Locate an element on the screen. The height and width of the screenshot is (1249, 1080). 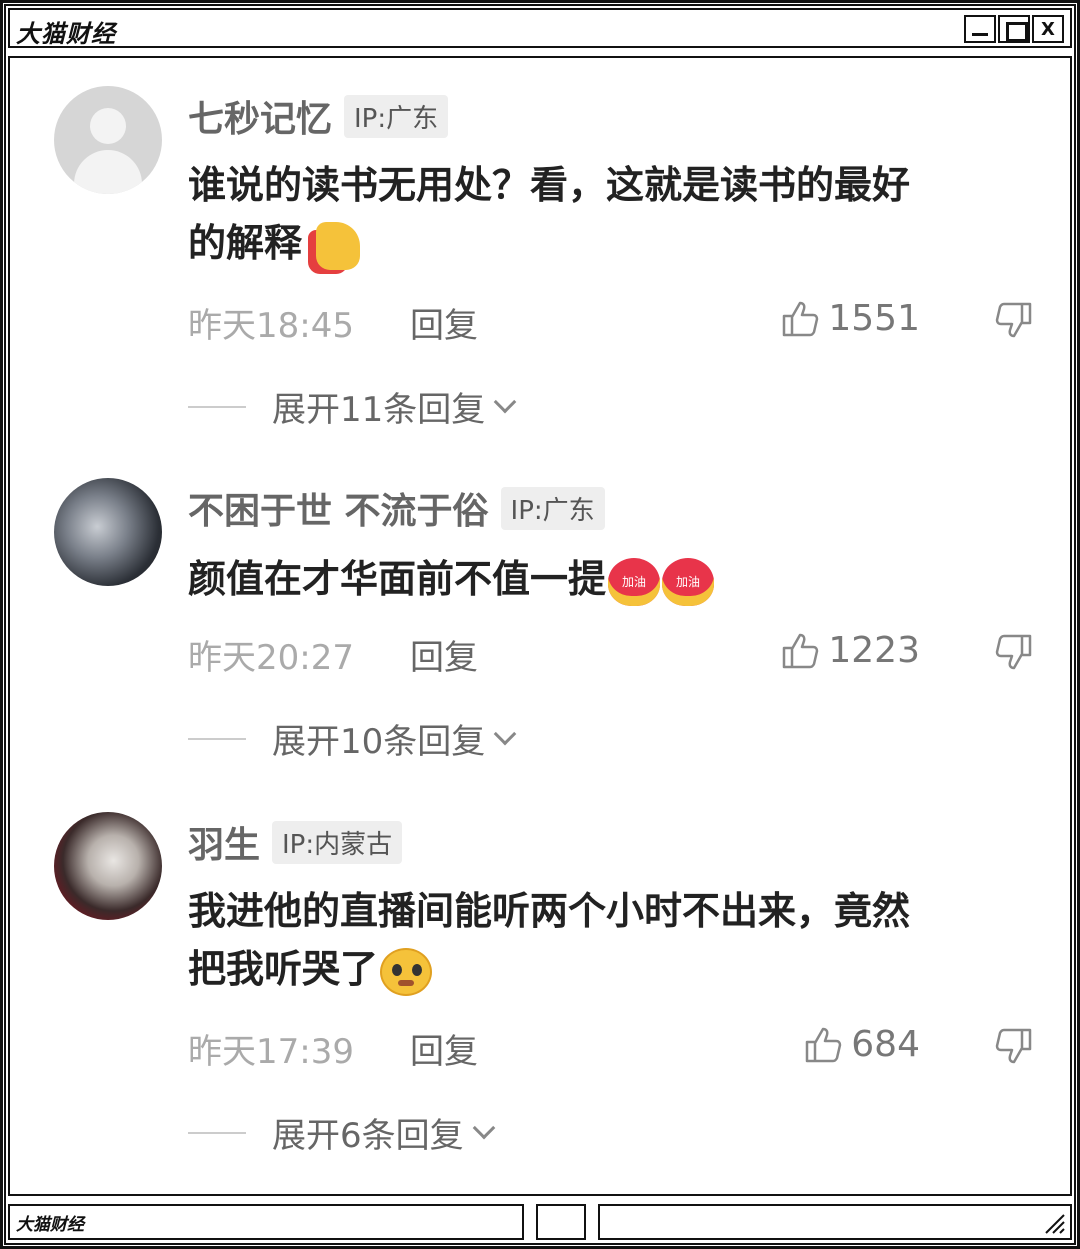
expand-replies: 展开6条回复 is located at coordinates (341, 1132).